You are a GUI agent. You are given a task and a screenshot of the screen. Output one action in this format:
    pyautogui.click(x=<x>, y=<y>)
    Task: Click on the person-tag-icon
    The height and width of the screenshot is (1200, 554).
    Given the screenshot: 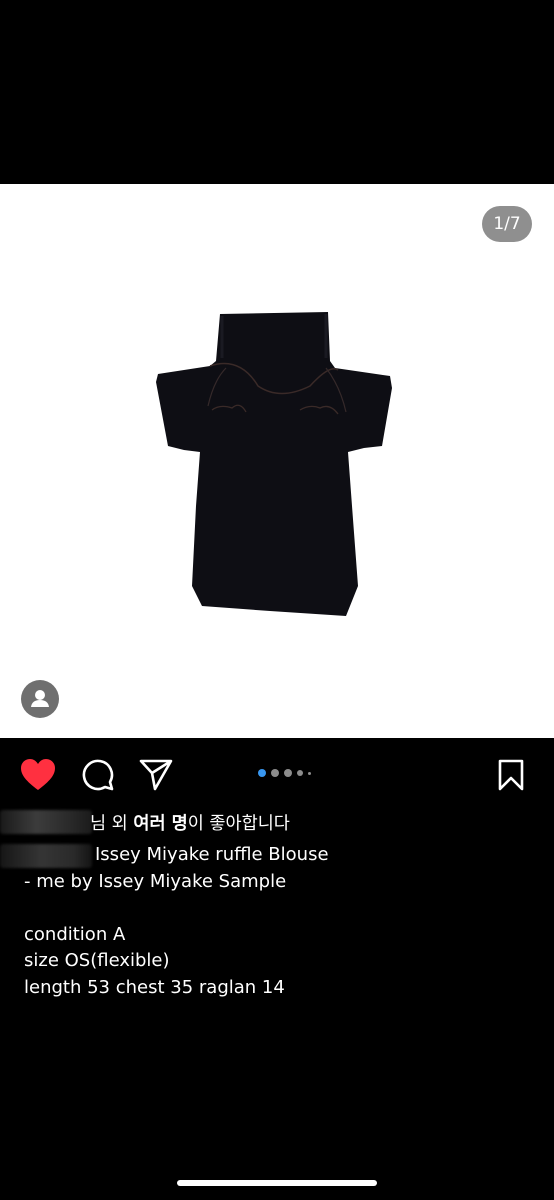 What is the action you would take?
    pyautogui.click(x=40, y=698)
    